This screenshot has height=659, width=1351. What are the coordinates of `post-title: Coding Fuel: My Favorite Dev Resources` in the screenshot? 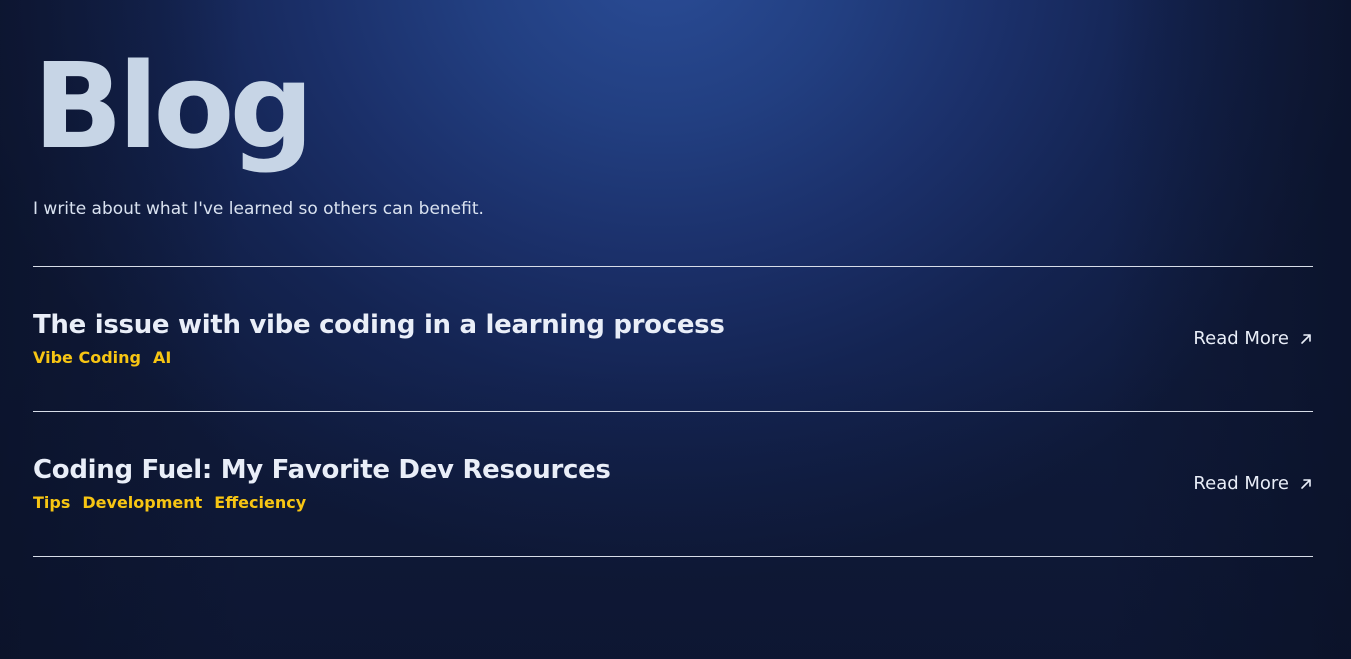 It's located at (322, 470).